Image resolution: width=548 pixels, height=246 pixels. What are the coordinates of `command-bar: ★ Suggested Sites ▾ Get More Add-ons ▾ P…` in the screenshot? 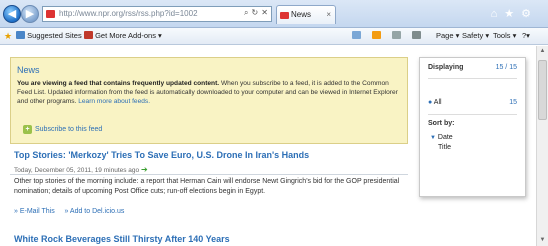 It's located at (274, 36).